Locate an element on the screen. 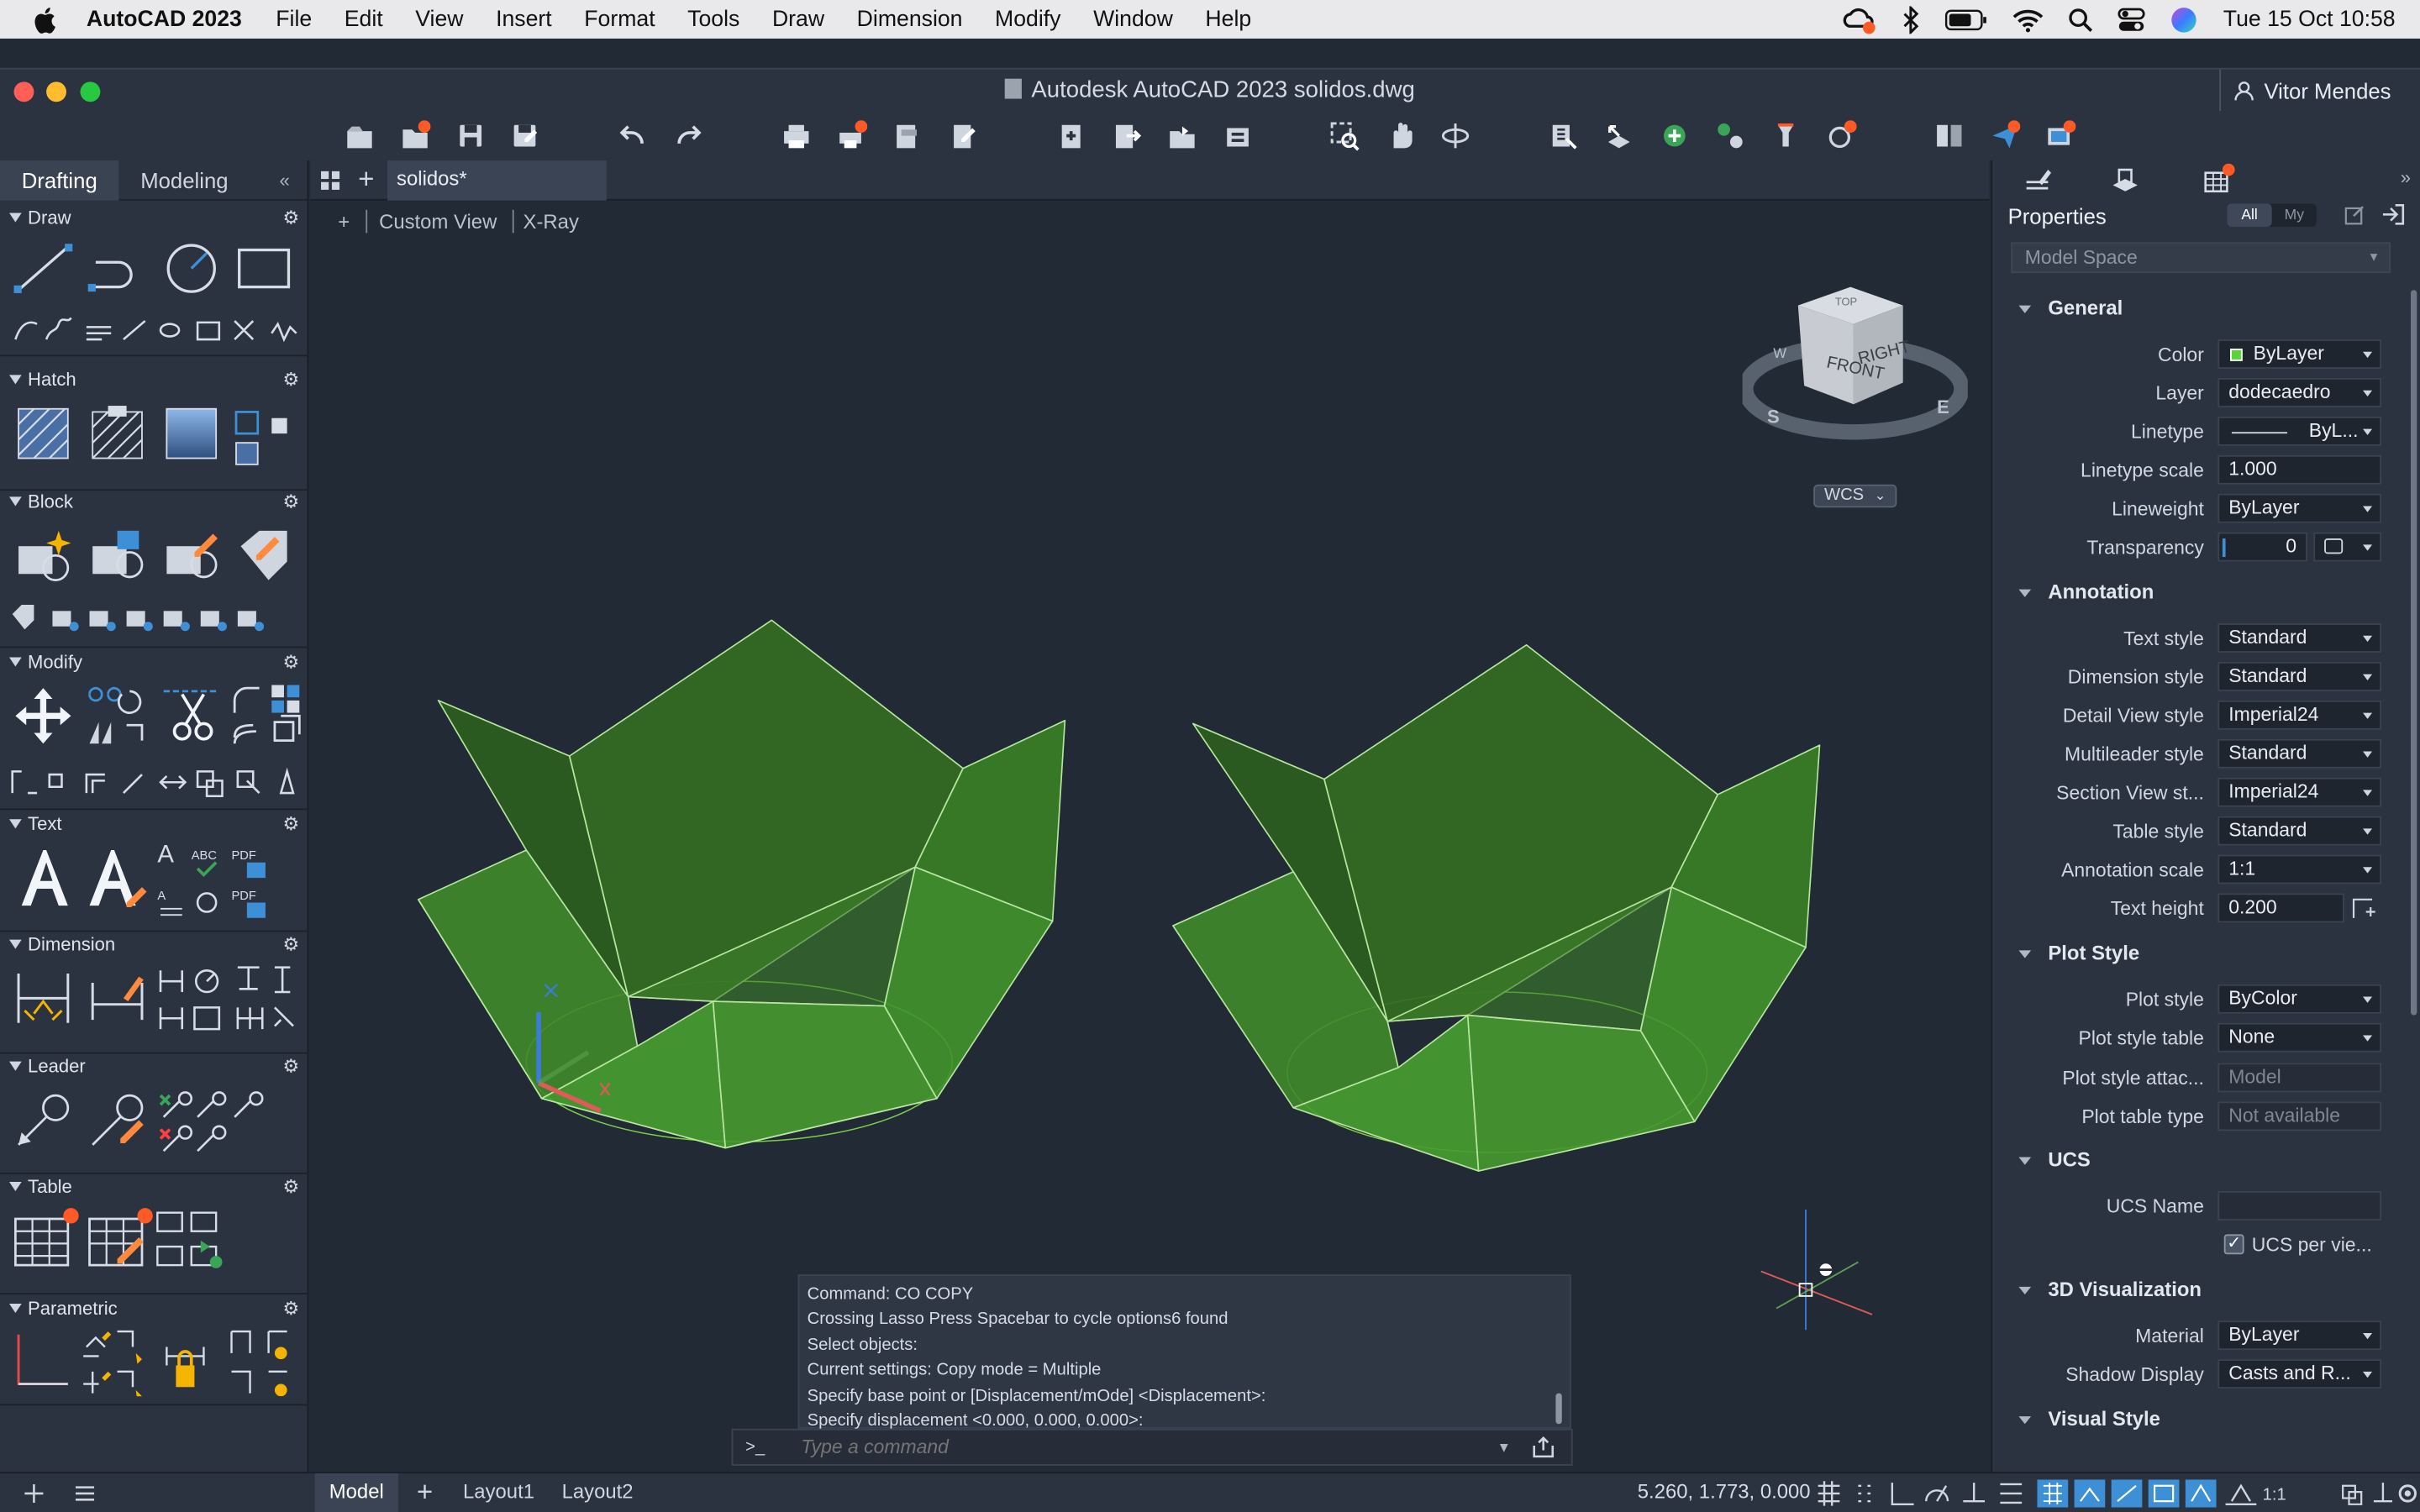 This screenshot has width=2420, height=1512. layer-properties-icon is located at coordinates (1563, 135).